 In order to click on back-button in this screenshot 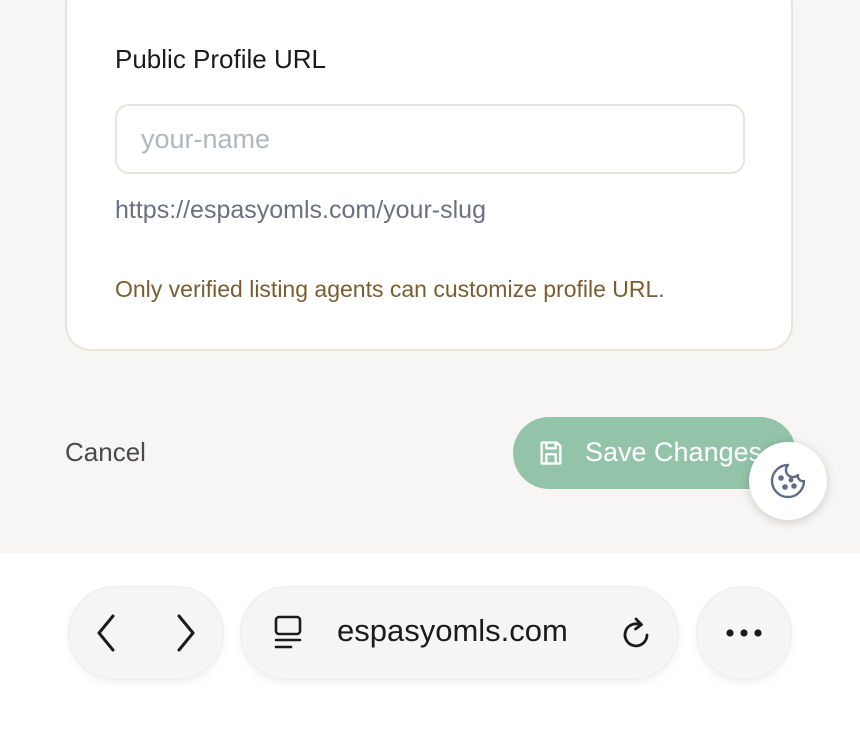, I will do `click(106, 633)`.